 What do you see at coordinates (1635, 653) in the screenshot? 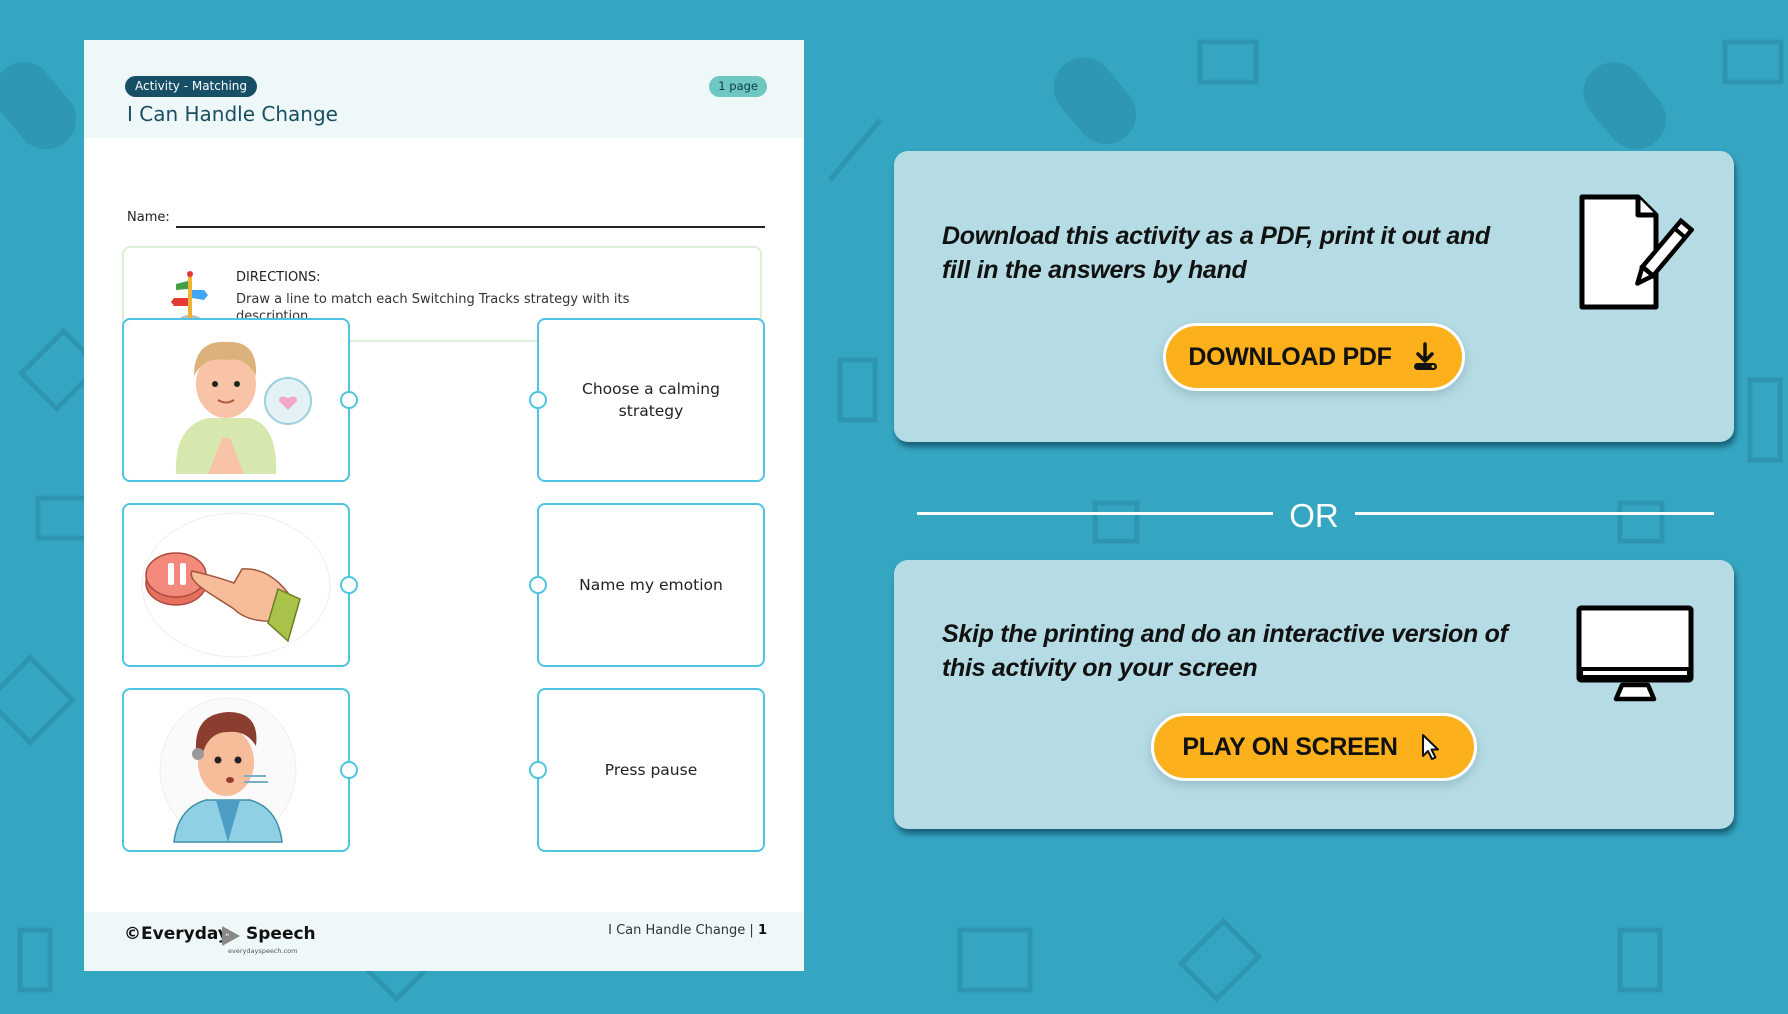
I see `monitor-icon` at bounding box center [1635, 653].